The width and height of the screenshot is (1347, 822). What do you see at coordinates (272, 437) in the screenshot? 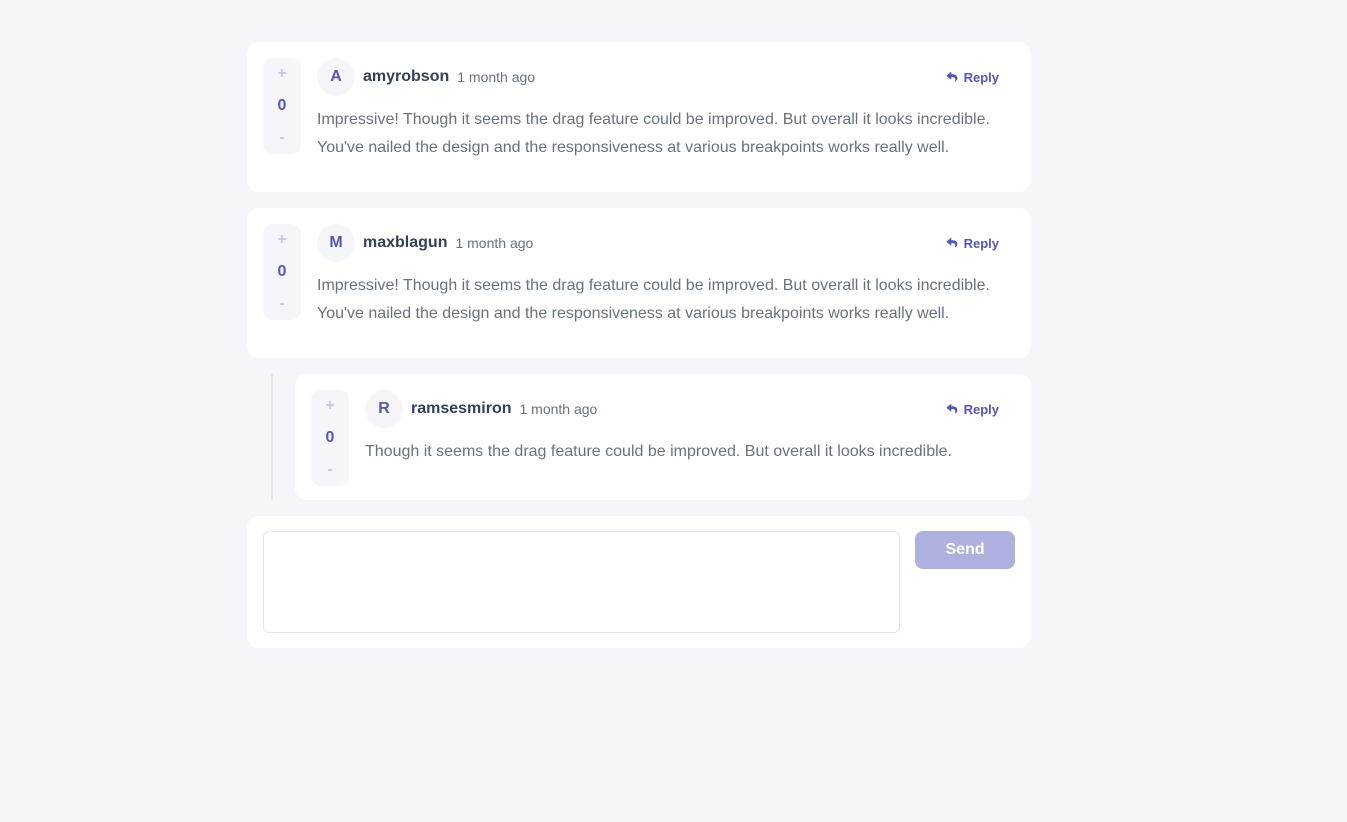
I see `thread-line` at bounding box center [272, 437].